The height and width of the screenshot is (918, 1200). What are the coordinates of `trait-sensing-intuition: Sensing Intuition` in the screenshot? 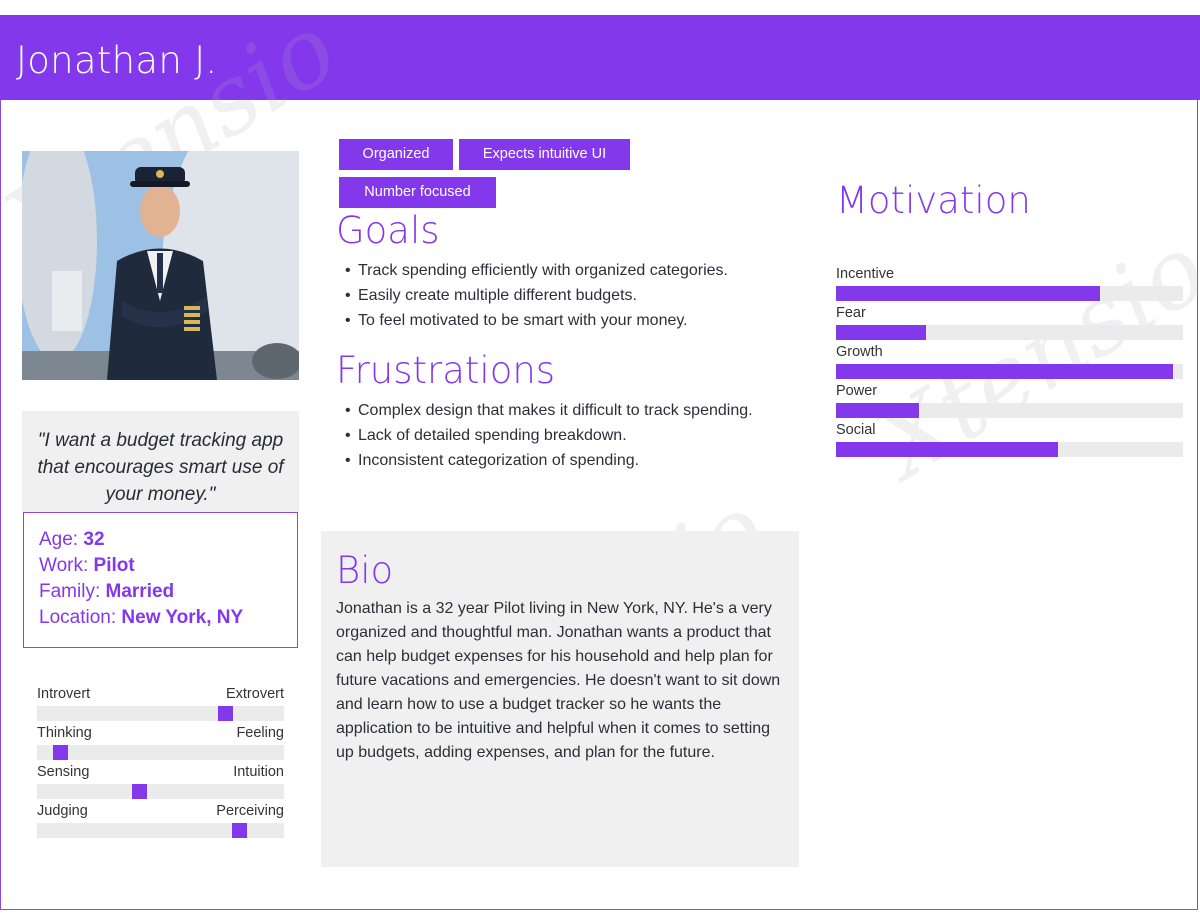 It's located at (160, 781).